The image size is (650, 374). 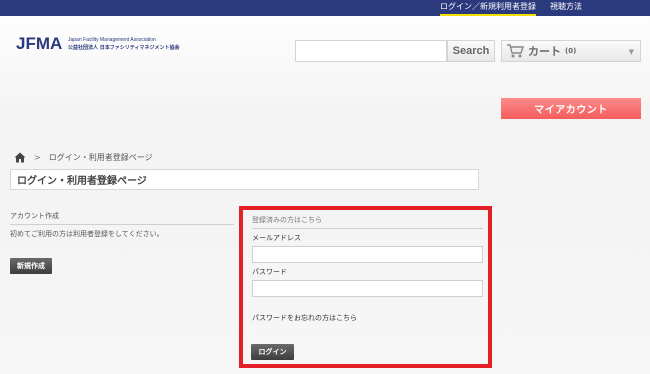 I want to click on login-form: 登録済みの方はこちら メールアドレス パスワード, so click(x=367, y=256).